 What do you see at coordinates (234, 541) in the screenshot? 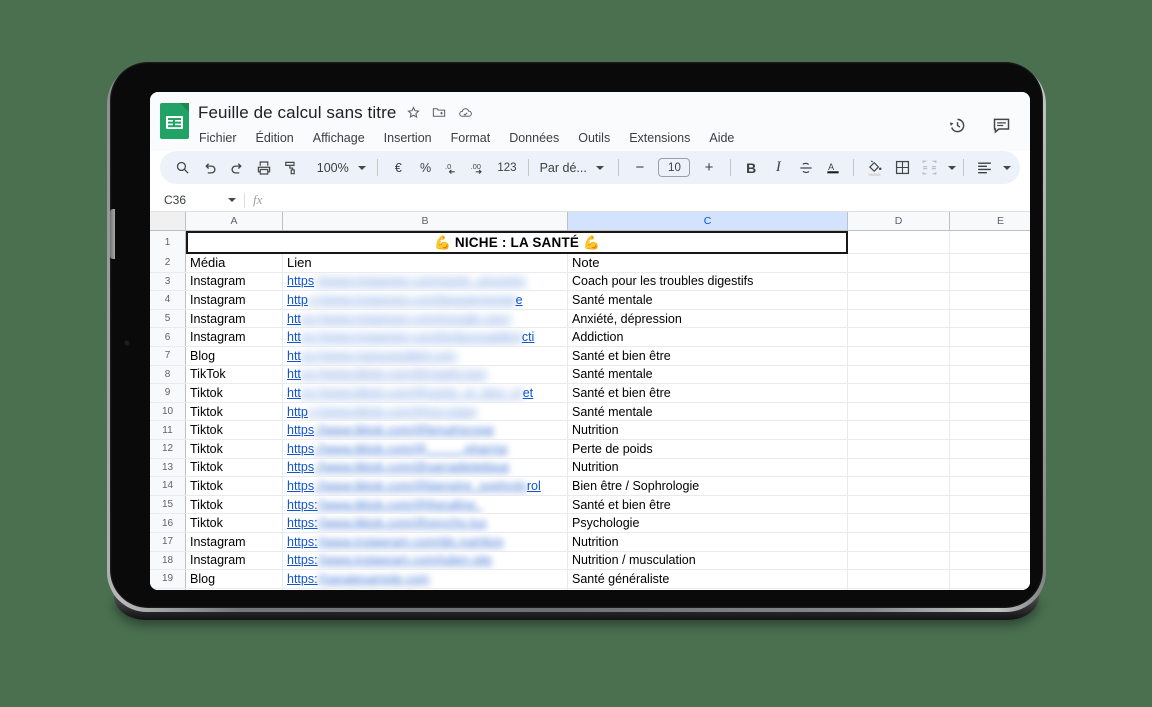
I see `cell-a17-media: Instagram` at bounding box center [234, 541].